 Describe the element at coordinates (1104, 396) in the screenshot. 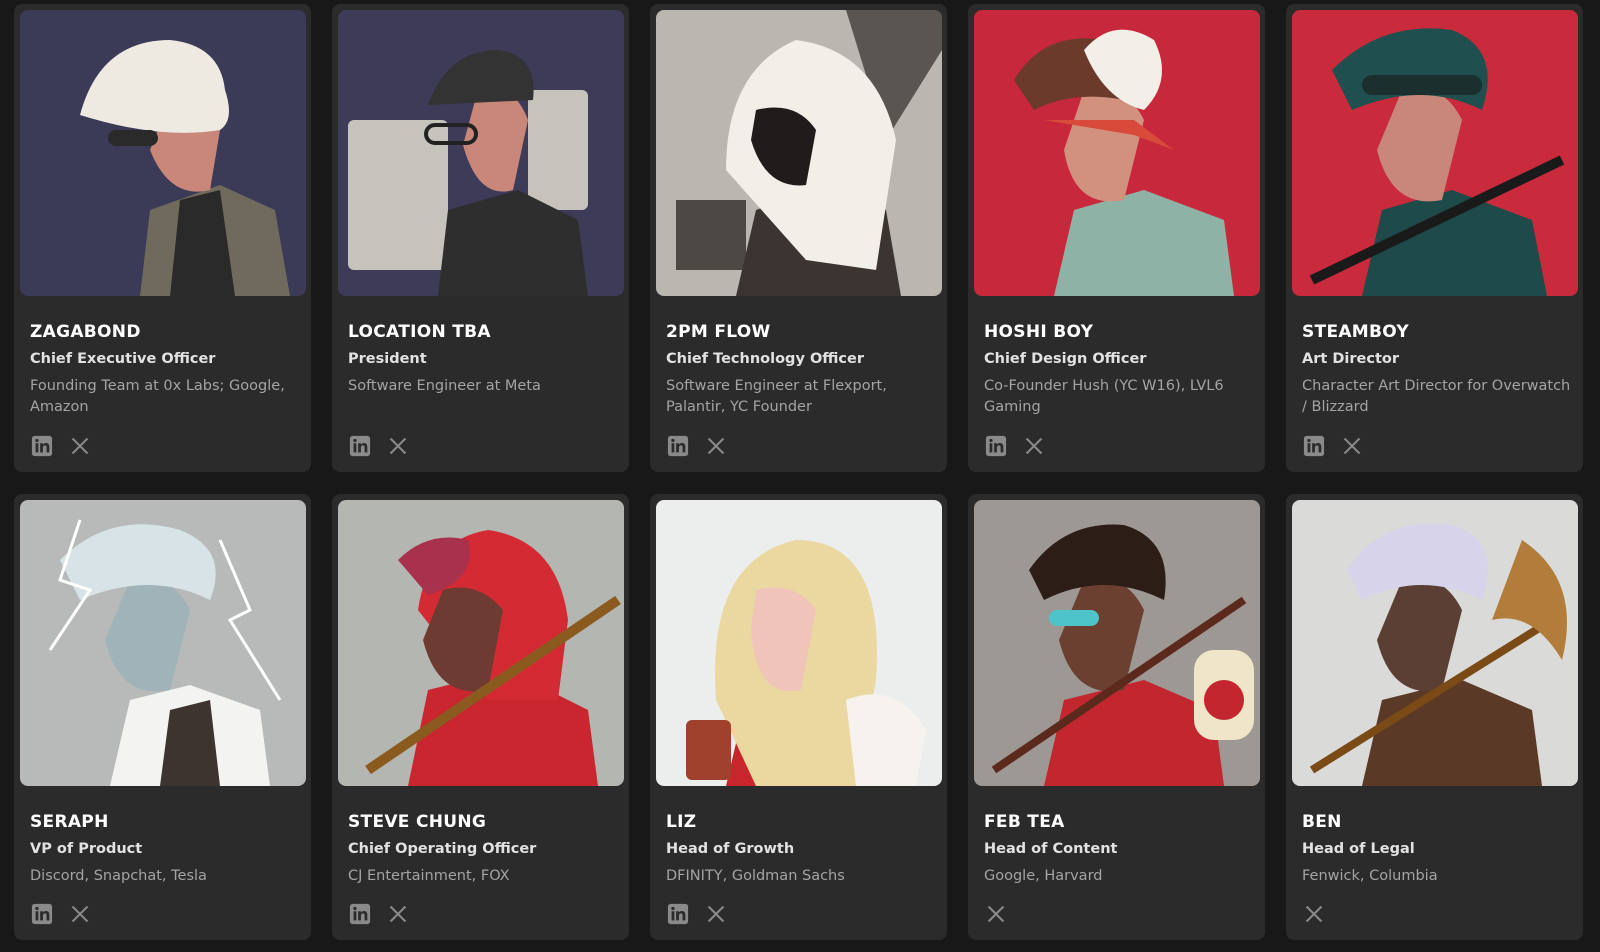

I see `member-bio: Co-Founder Hush (YC W16), LVL6 Gaming` at that location.